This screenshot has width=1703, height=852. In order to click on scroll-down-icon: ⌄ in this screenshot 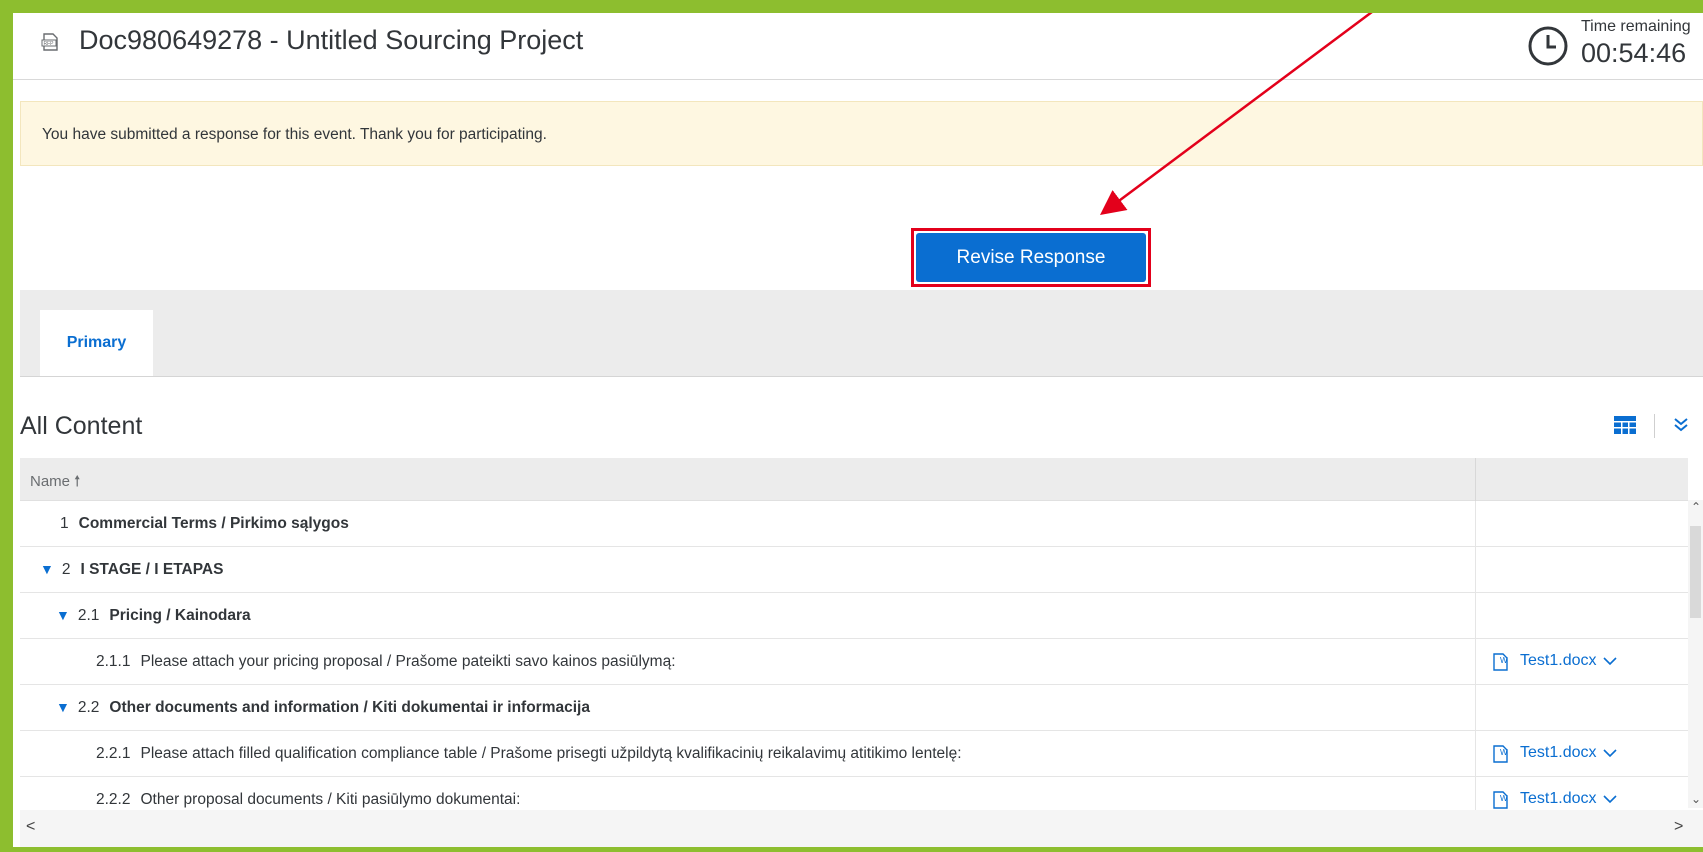, I will do `click(1696, 799)`.